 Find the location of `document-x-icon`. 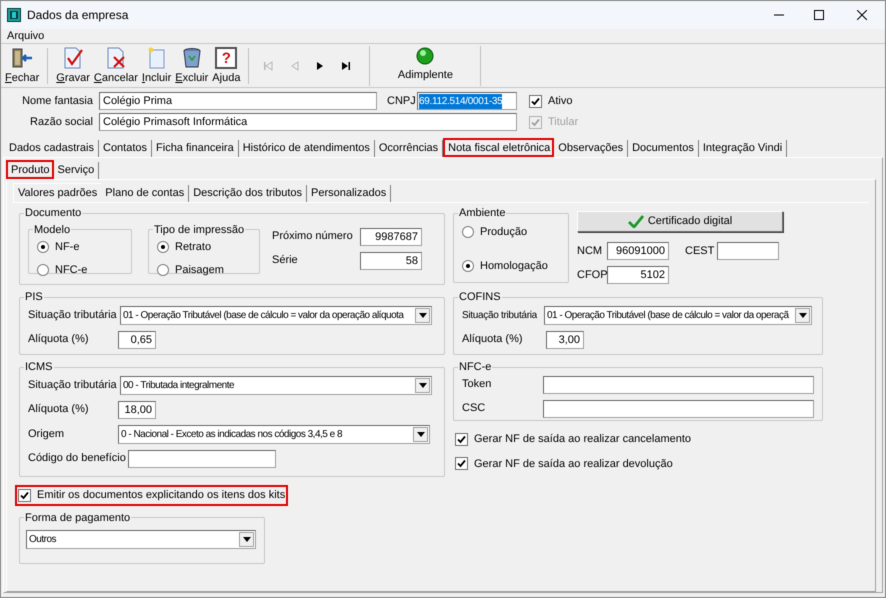

document-x-icon is located at coordinates (115, 58).